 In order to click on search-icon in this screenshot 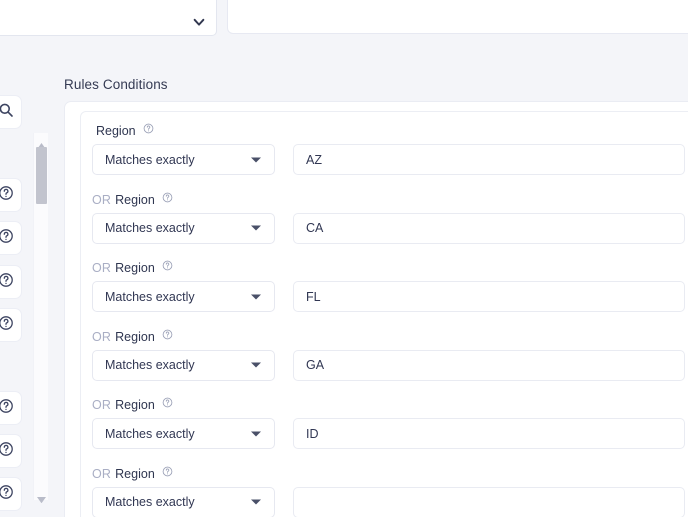, I will do `click(7, 112)`.